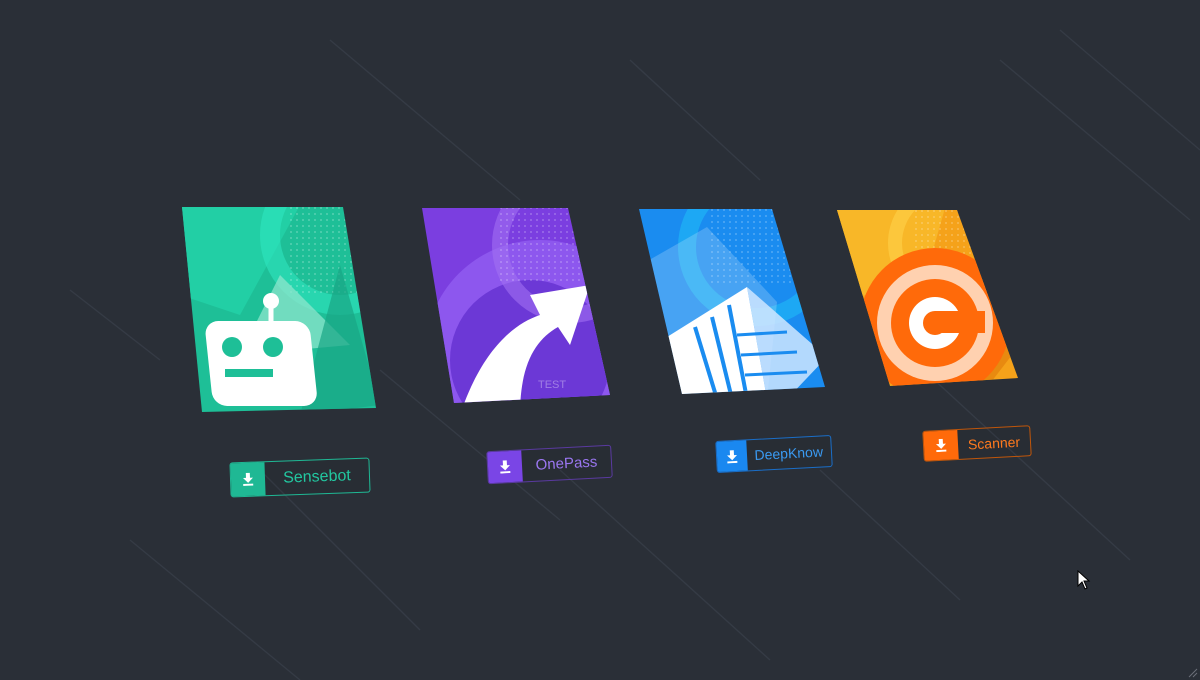 Image resolution: width=1200 pixels, height=680 pixels. I want to click on onepass-card: TEST, so click(520, 305).